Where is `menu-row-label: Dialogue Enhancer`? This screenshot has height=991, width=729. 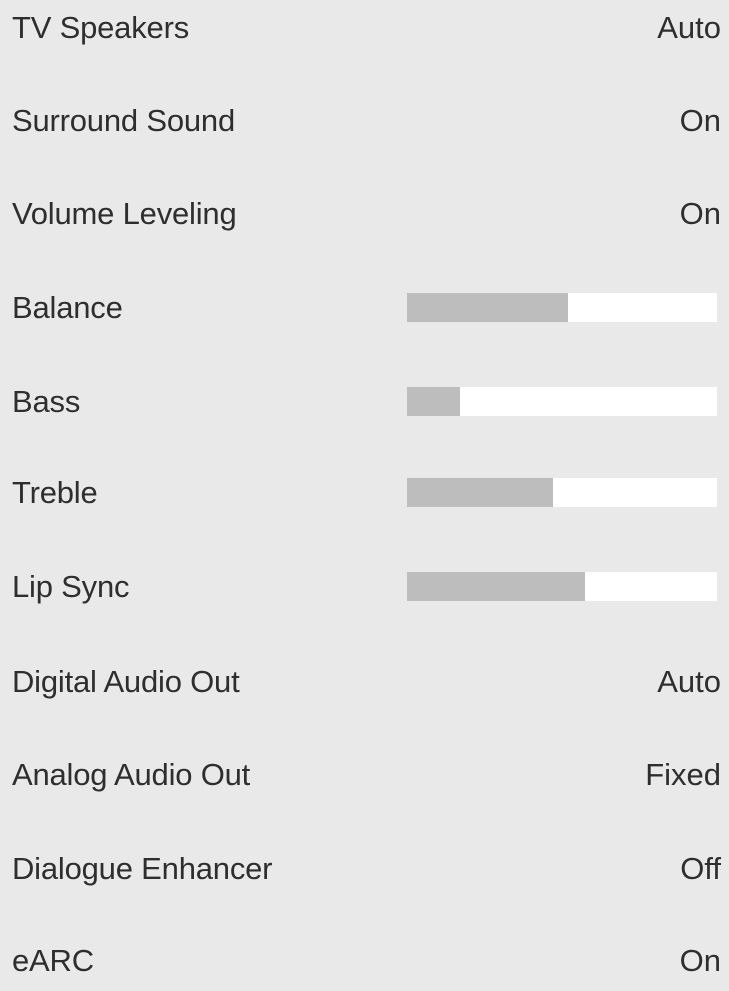 menu-row-label: Dialogue Enhancer is located at coordinates (142, 868).